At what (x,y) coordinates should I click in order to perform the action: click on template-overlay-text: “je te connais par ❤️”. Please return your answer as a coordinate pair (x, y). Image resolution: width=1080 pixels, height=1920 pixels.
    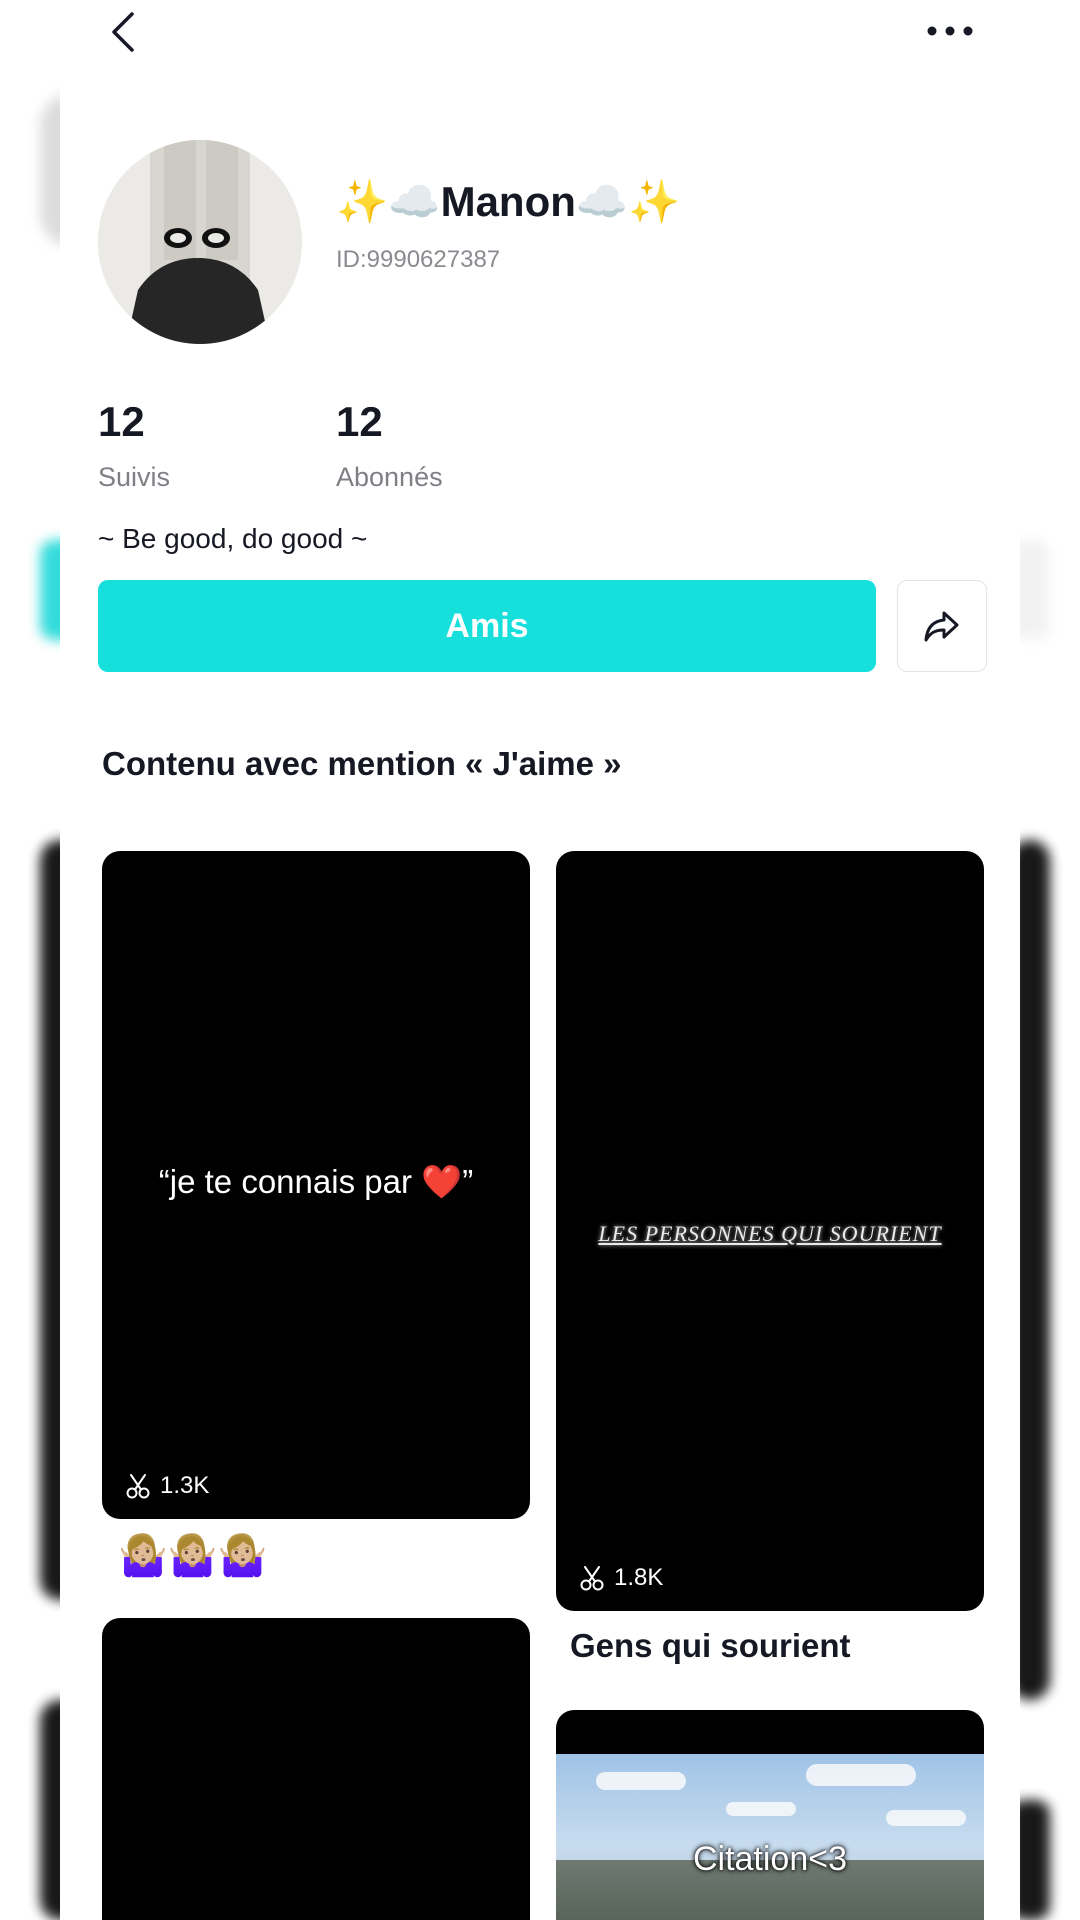
    Looking at the image, I should click on (316, 1181).